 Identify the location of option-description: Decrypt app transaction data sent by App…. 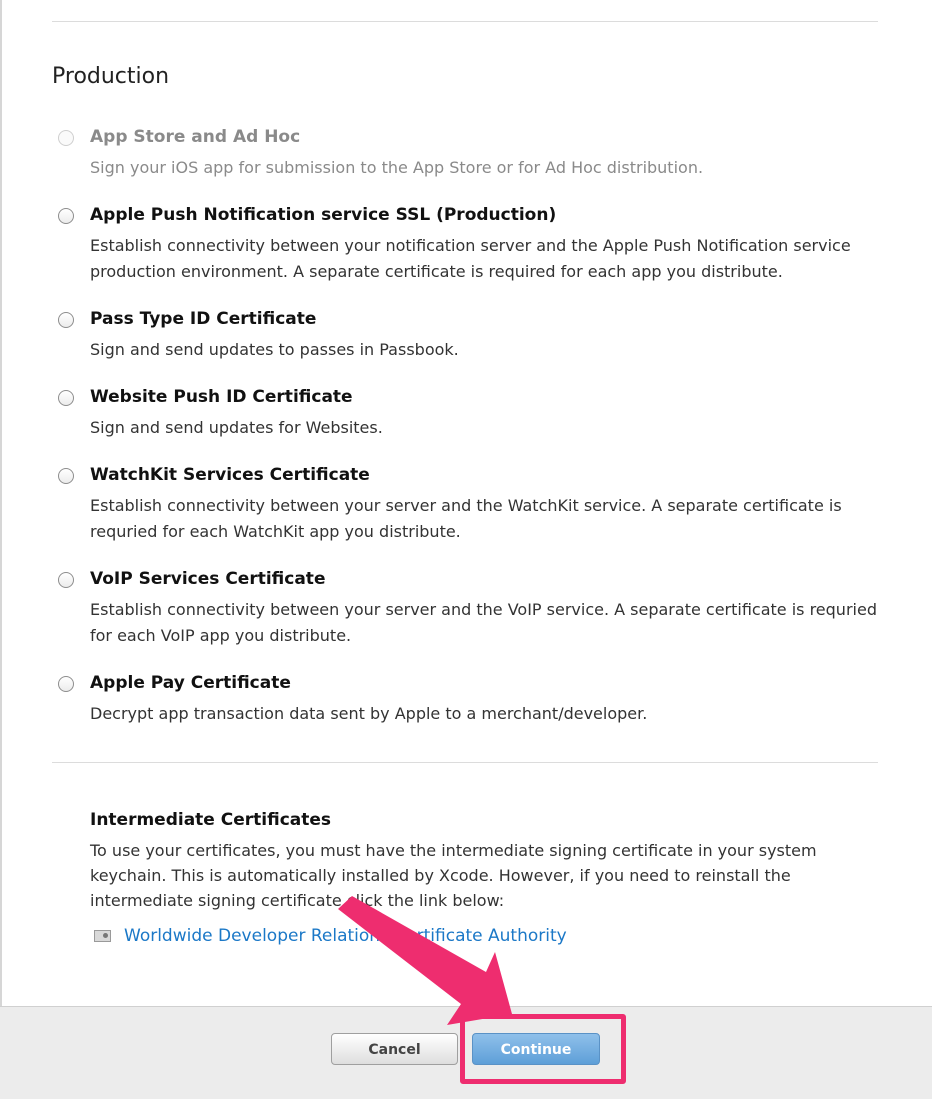
(369, 713).